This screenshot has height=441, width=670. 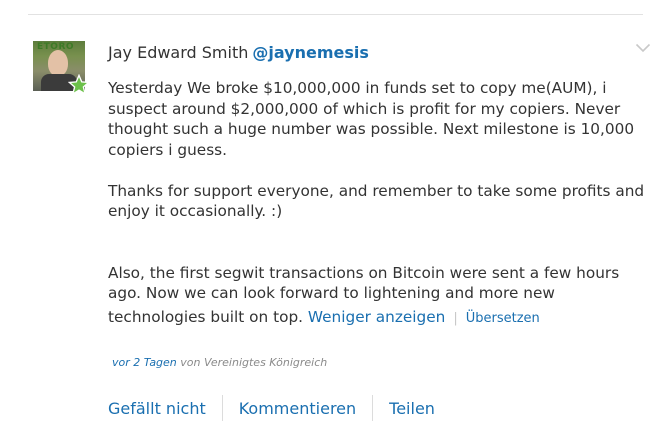 What do you see at coordinates (257, 316) in the screenshot?
I see `post-paragraph-3-tail: built on top.` at bounding box center [257, 316].